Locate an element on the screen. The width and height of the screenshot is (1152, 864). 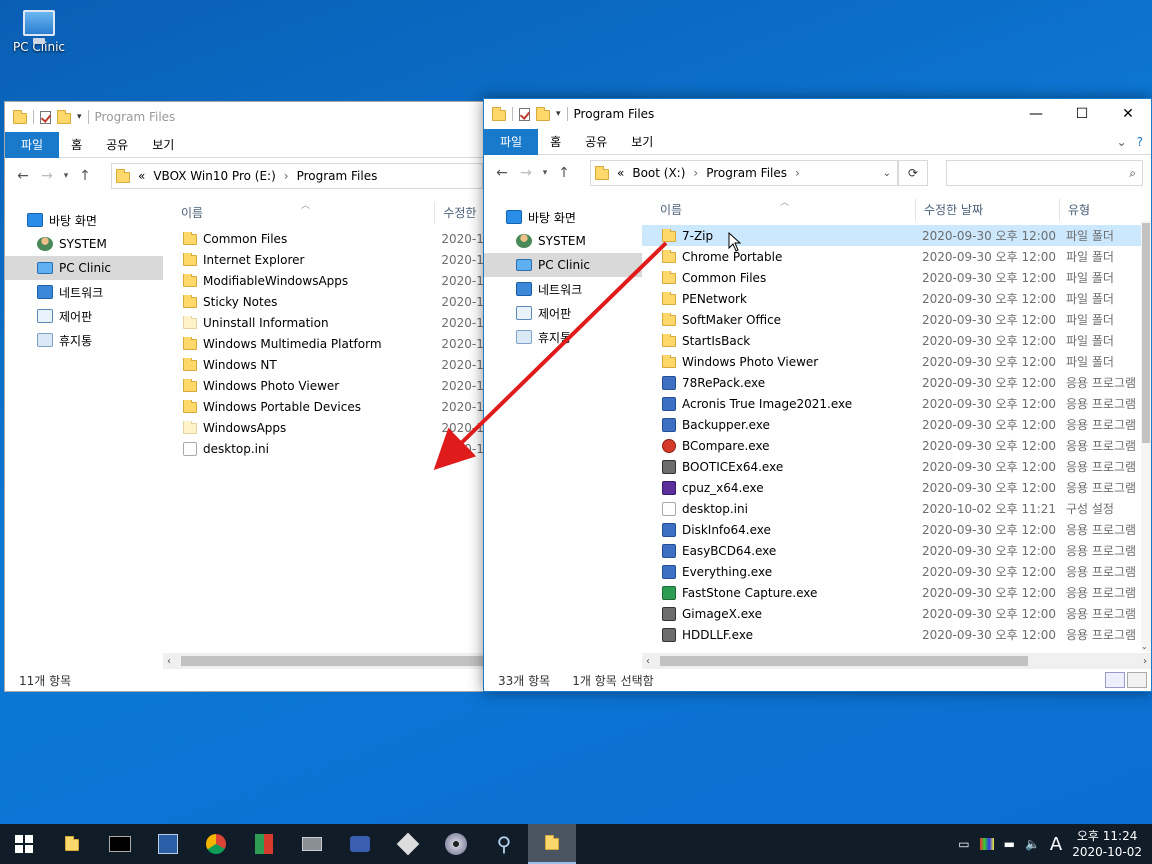
file-row: PENetwork 2020-09-30 오후 12:00 파일 폴더 is located at coordinates (896, 298).